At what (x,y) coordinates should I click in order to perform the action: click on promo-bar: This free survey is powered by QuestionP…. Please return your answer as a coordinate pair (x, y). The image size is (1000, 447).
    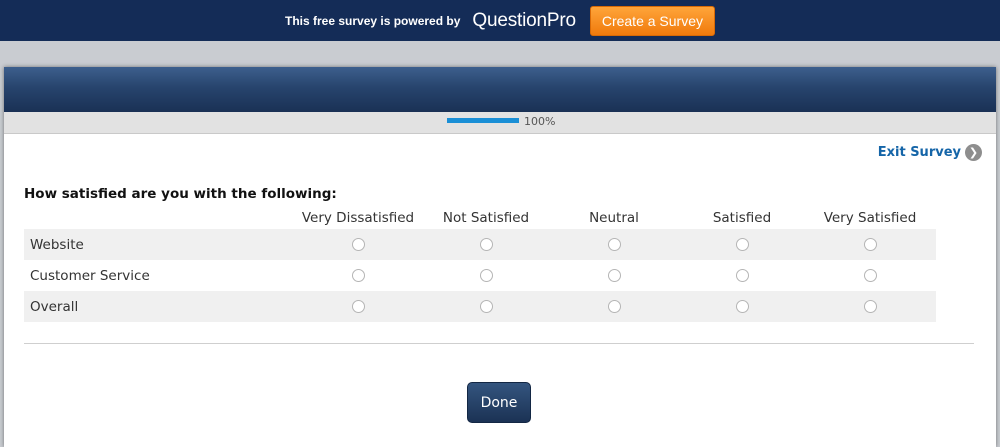
    Looking at the image, I should click on (500, 20).